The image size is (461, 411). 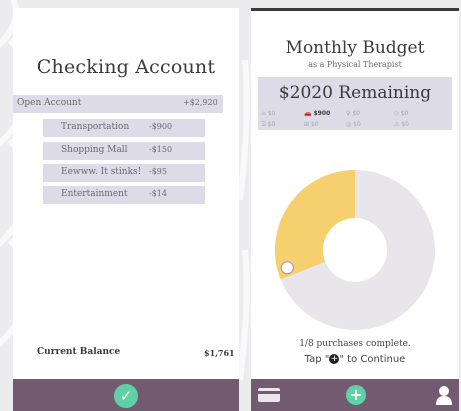 What do you see at coordinates (101, 172) in the screenshot?
I see `transaction-label: Eewww. It stinks!` at bounding box center [101, 172].